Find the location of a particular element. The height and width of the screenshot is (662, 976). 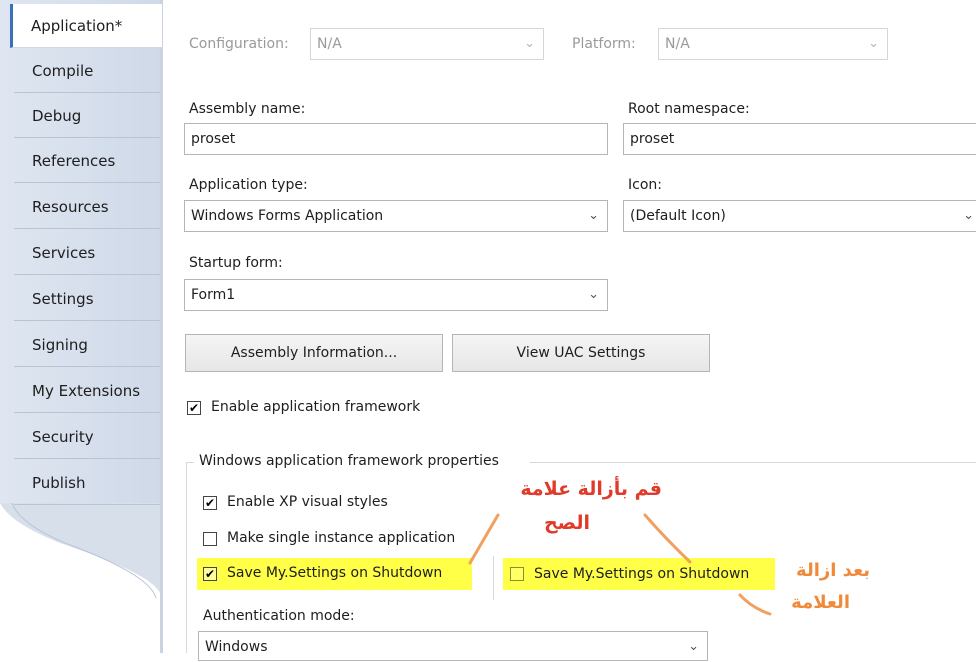

annotation-after-remove-2: العلامة is located at coordinates (820, 602).